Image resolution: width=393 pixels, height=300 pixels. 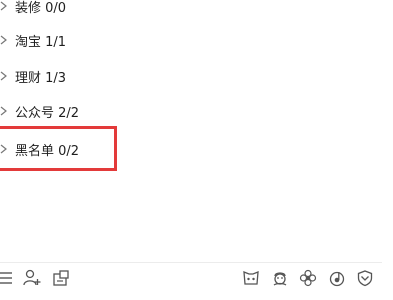 I want to click on group-label: 装修 0/0, so click(x=41, y=8).